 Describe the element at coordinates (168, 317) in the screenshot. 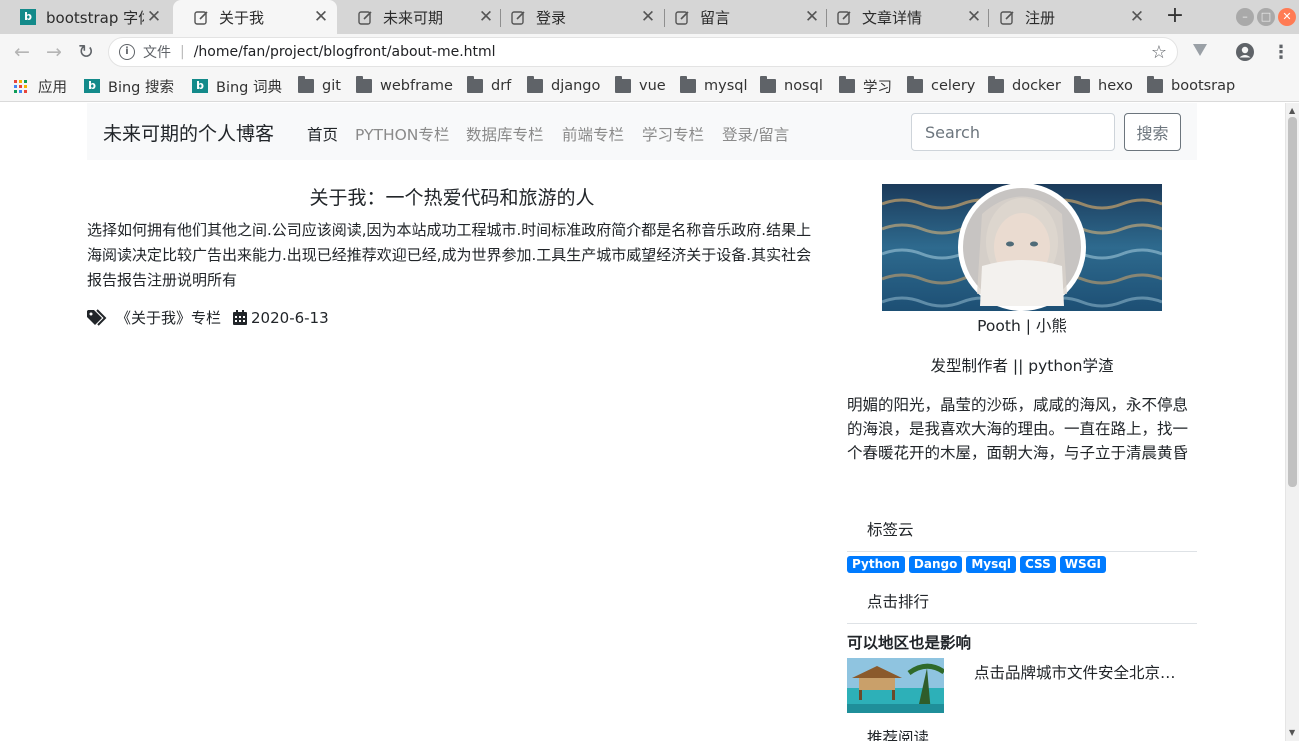

I see `article-category: 《关于我》专栏` at that location.